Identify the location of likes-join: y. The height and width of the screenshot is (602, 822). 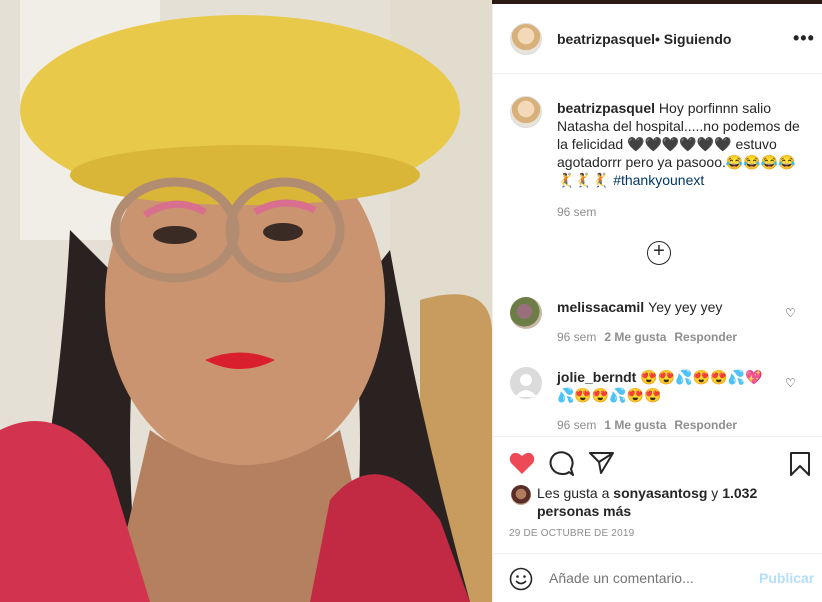
(715, 493).